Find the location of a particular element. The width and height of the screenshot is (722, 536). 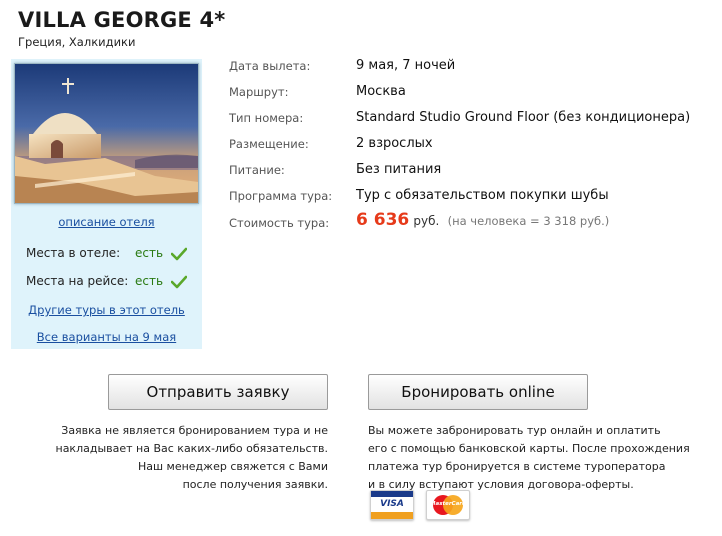

visa-stripe-top is located at coordinates (392, 494).